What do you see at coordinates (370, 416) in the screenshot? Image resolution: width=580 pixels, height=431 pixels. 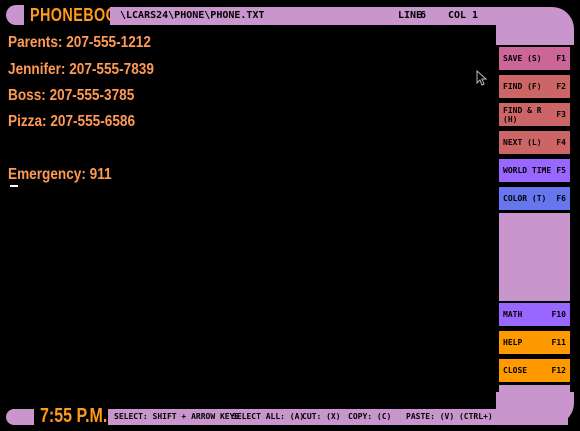 I see `copy-hint: COPY: (C)` at bounding box center [370, 416].